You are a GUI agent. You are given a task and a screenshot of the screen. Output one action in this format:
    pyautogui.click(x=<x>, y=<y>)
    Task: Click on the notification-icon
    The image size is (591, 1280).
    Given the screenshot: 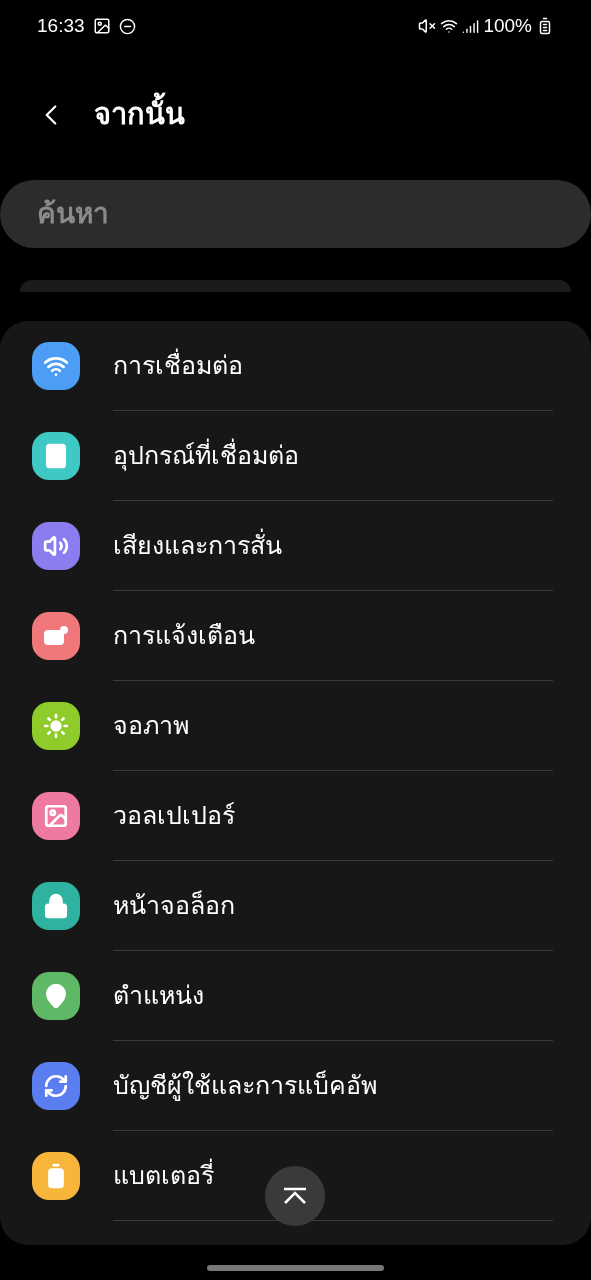 What is the action you would take?
    pyautogui.click(x=56, y=636)
    